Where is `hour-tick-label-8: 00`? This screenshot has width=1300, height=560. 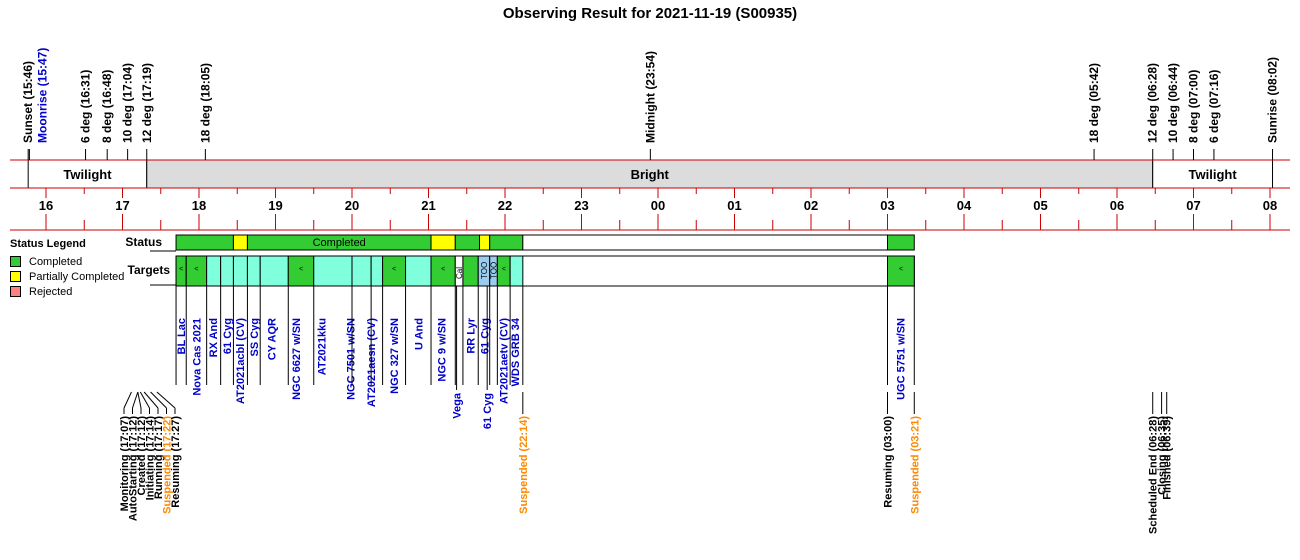 hour-tick-label-8: 00 is located at coordinates (658, 205).